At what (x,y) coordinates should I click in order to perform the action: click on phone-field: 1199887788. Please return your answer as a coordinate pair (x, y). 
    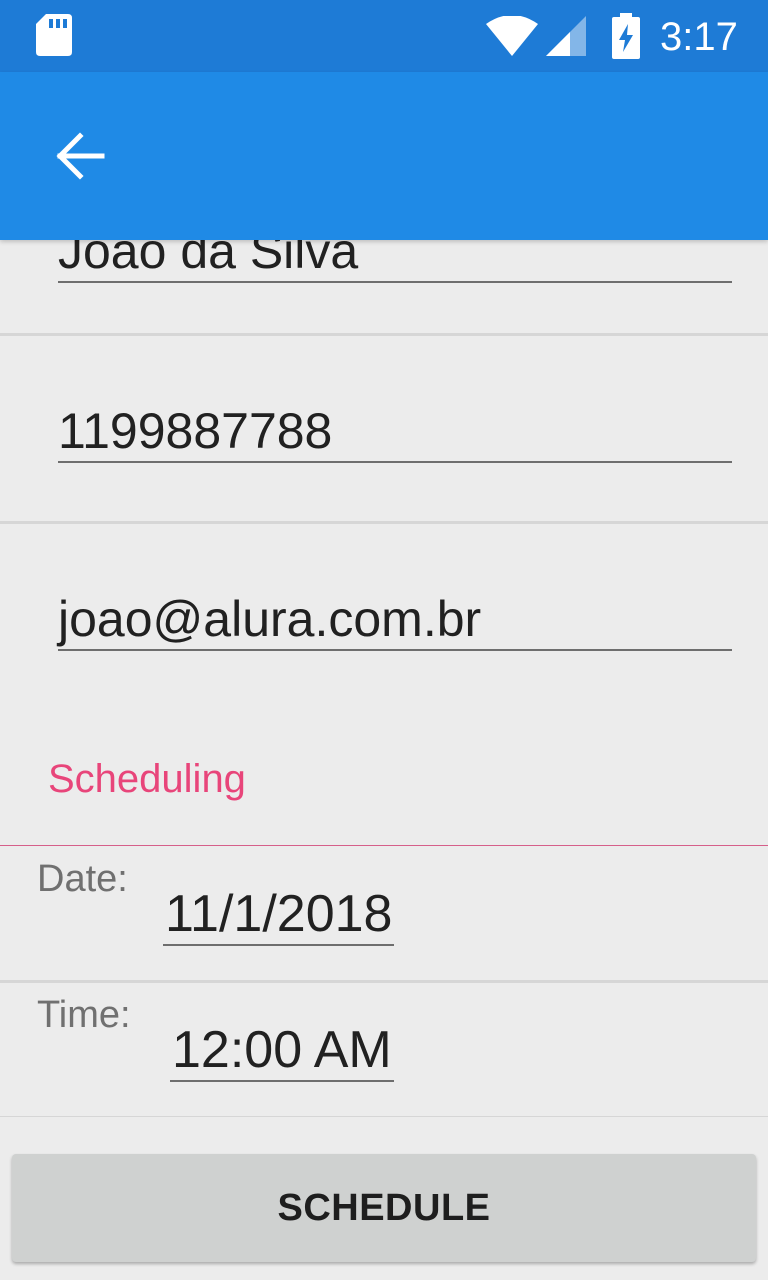
    Looking at the image, I should click on (395, 432).